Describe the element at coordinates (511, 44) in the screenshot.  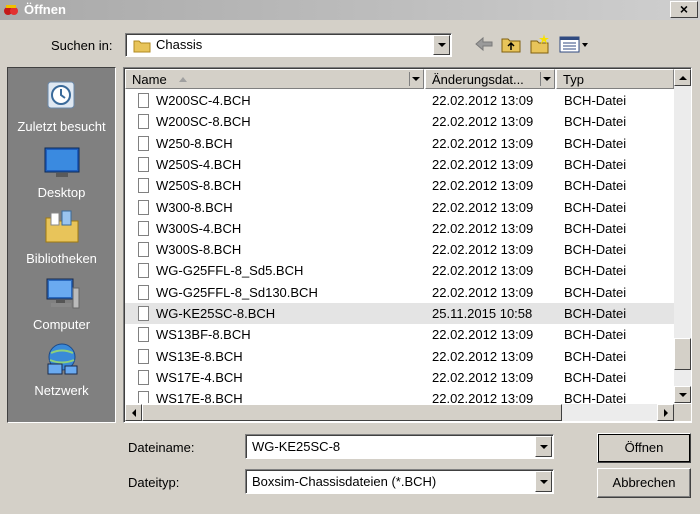
I see `up-folder-icon` at that location.